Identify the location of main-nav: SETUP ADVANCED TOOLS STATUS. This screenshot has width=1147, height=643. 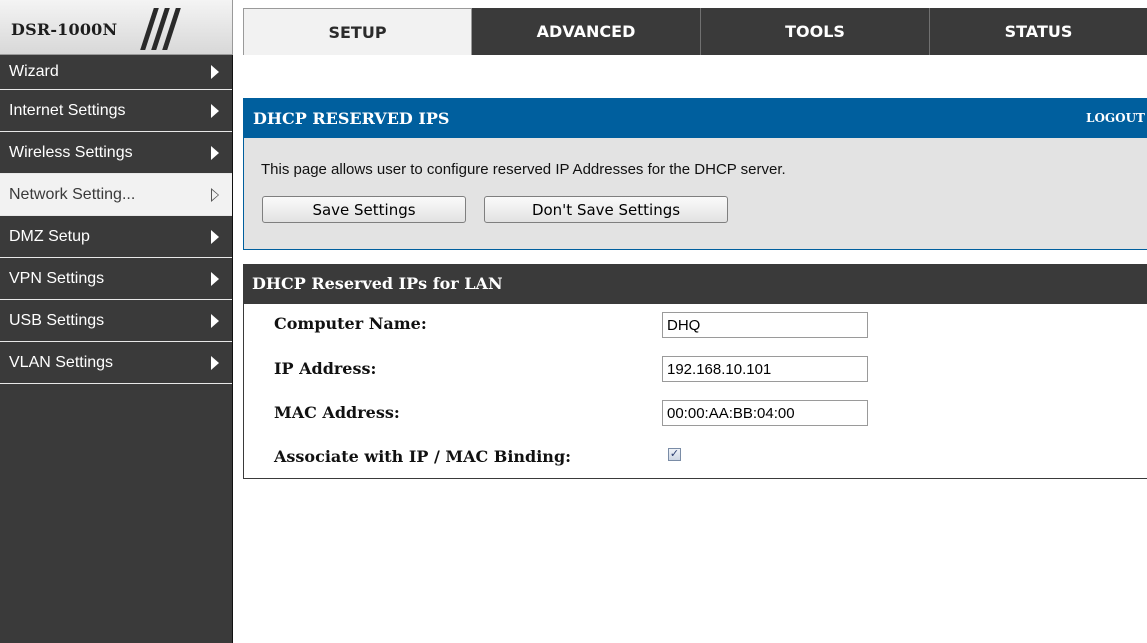
(695, 31).